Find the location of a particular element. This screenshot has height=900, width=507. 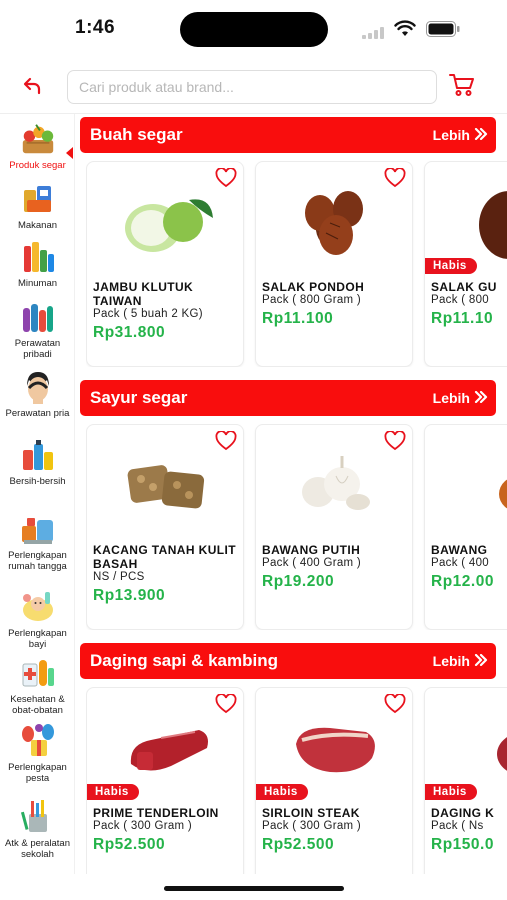

personal-care-icon is located at coordinates (38, 317).